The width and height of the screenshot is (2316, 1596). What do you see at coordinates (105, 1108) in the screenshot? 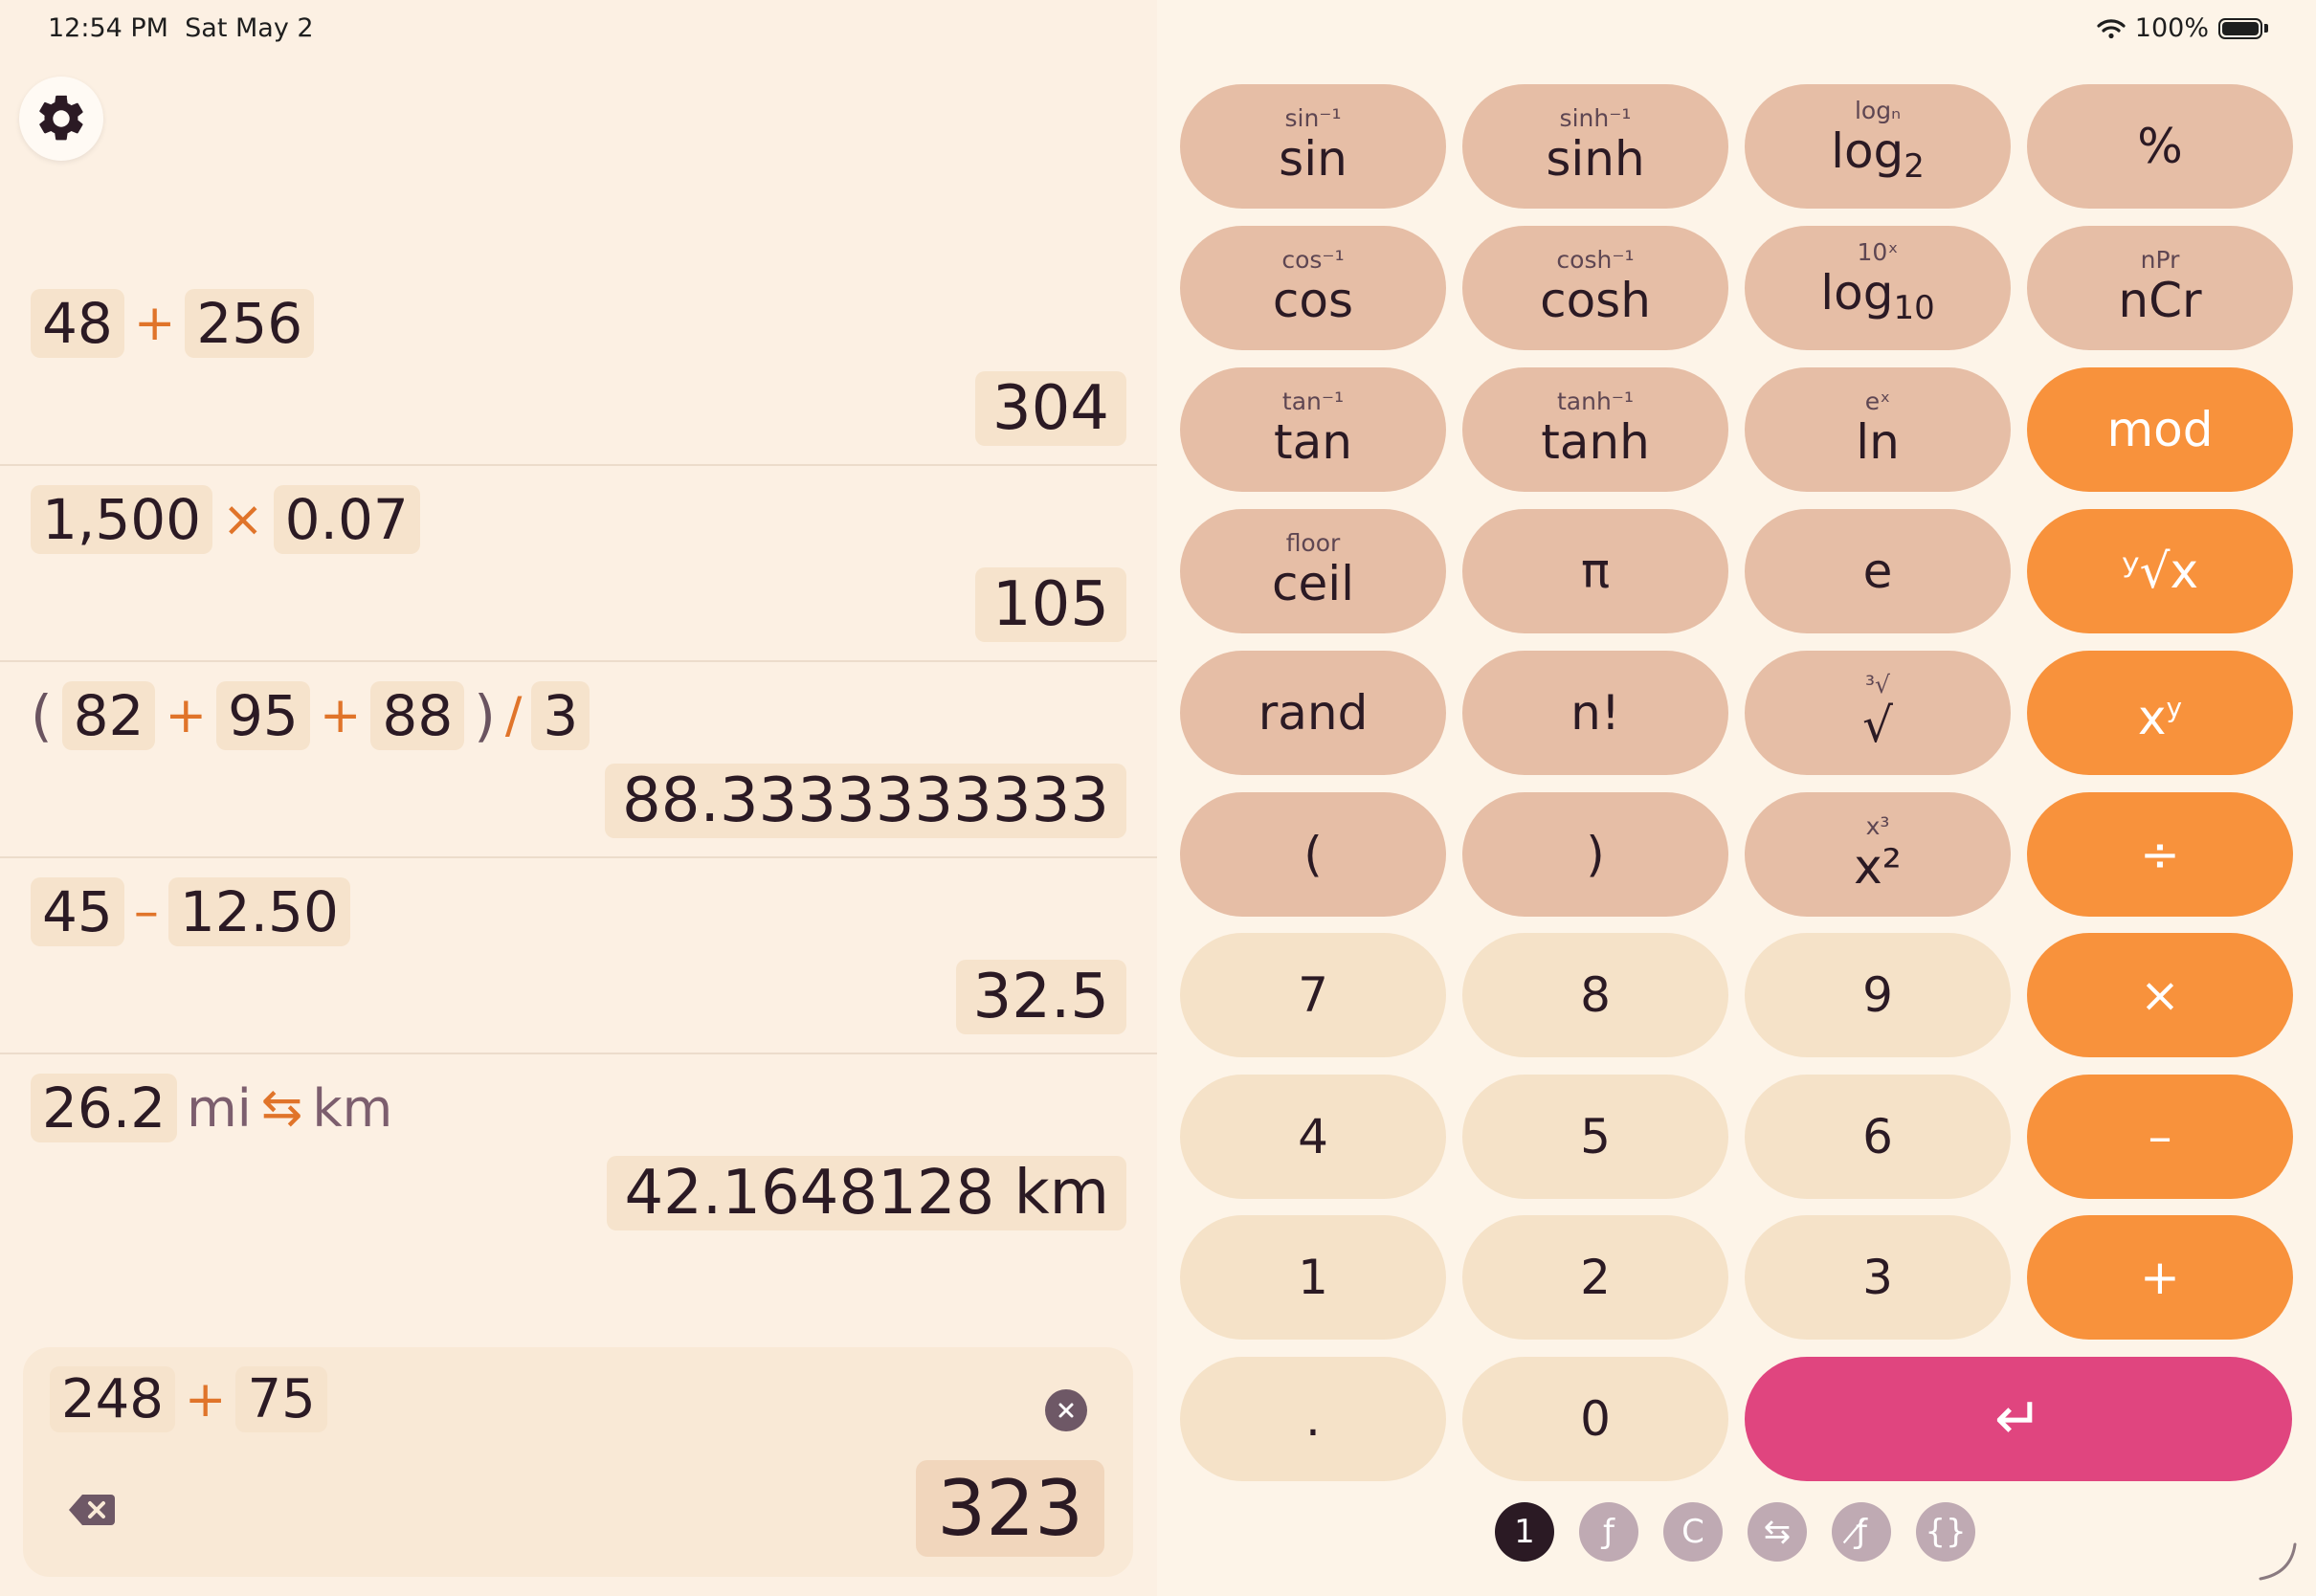
I see `history-operand: 26.2` at bounding box center [105, 1108].